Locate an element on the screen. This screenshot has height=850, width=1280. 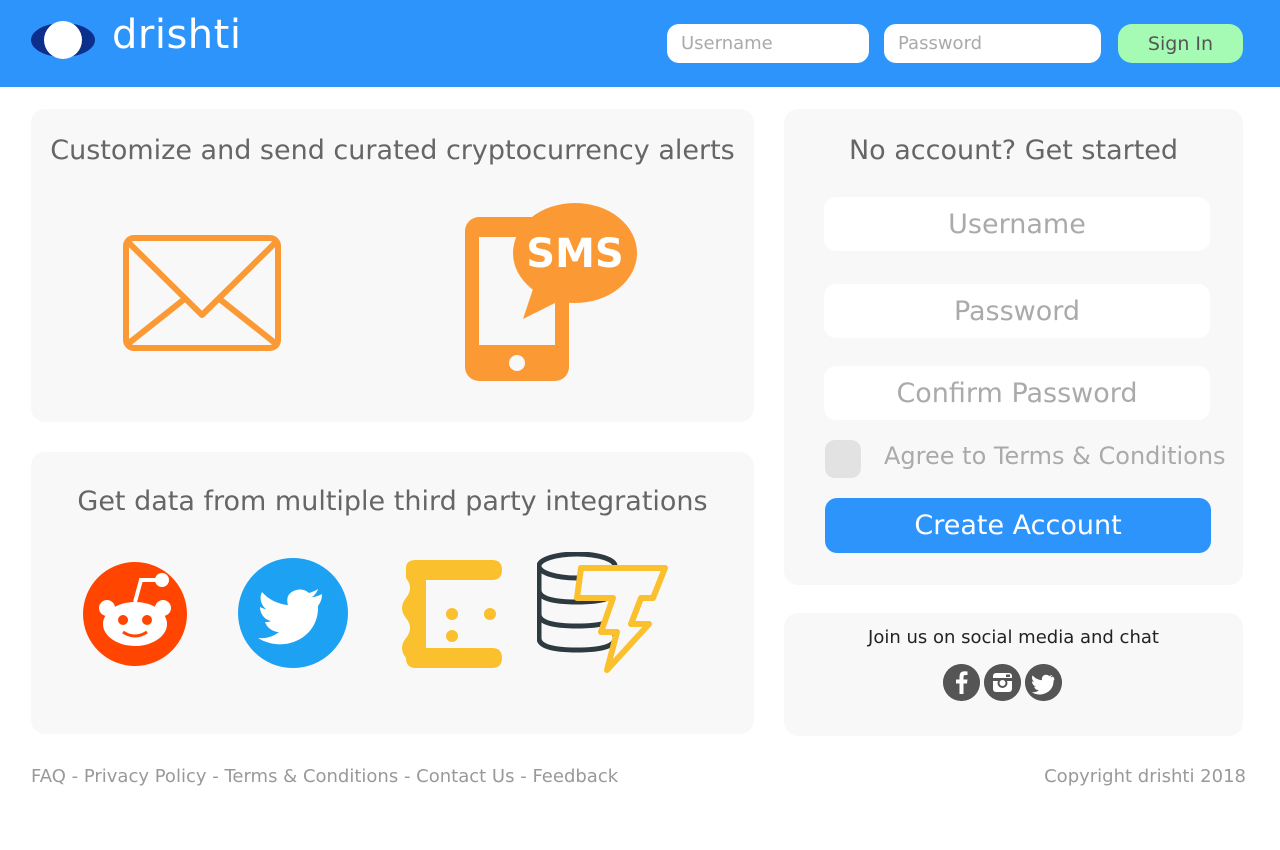
header-password-input is located at coordinates (992, 43).